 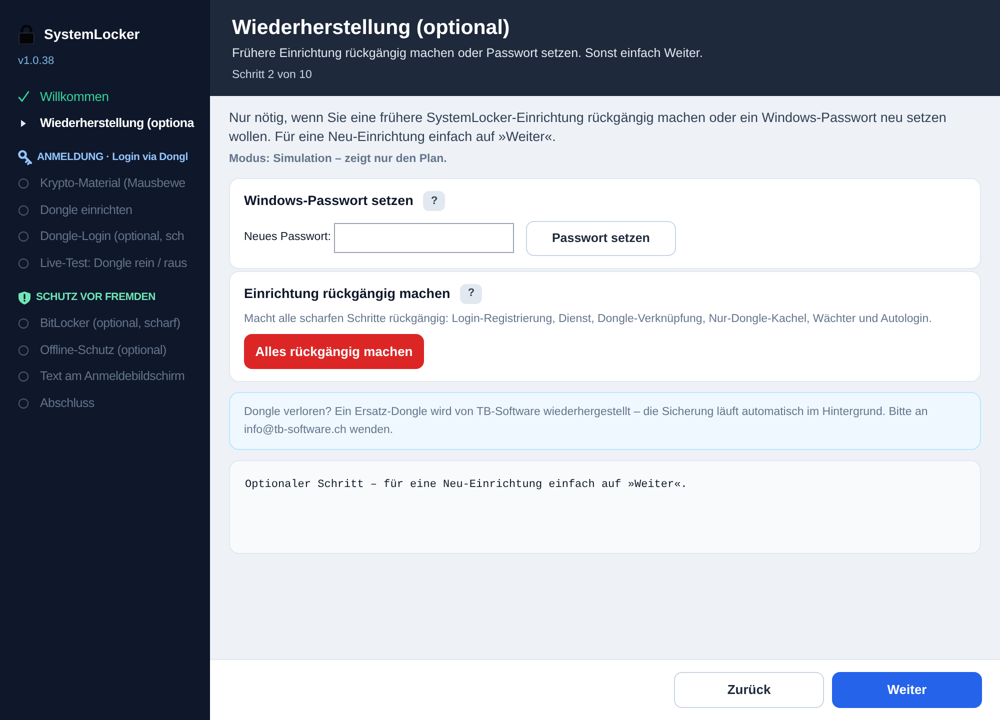 What do you see at coordinates (96, 297) in the screenshot?
I see `section-heading: SCHUTZ VOR FREMDEN` at bounding box center [96, 297].